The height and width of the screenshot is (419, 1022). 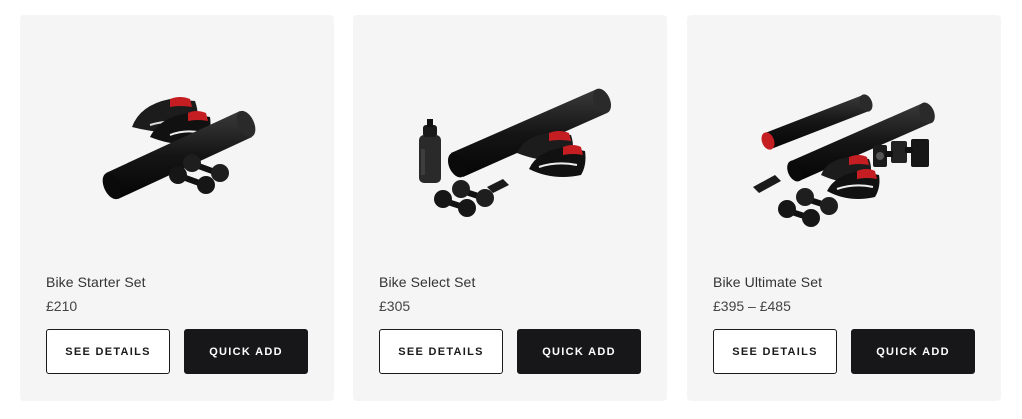 What do you see at coordinates (529, 133) in the screenshot?
I see `foam-roller-icon` at bounding box center [529, 133].